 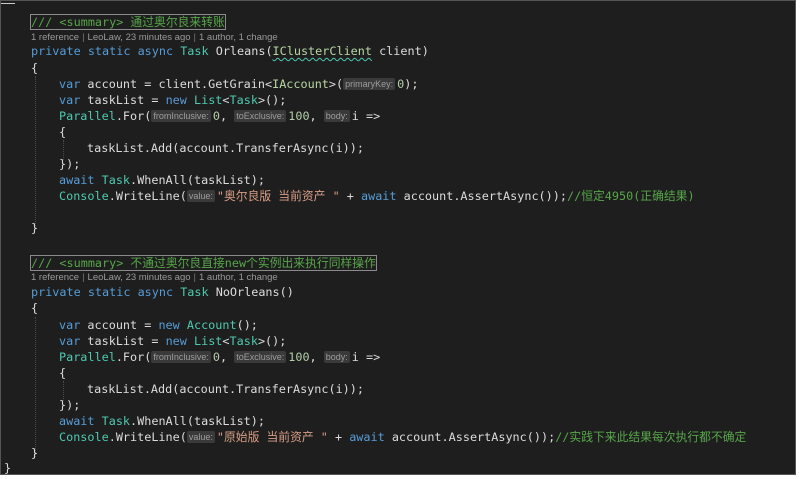 What do you see at coordinates (162, 292) in the screenshot?
I see `method-signature: private static async Task NoOrleans()` at bounding box center [162, 292].